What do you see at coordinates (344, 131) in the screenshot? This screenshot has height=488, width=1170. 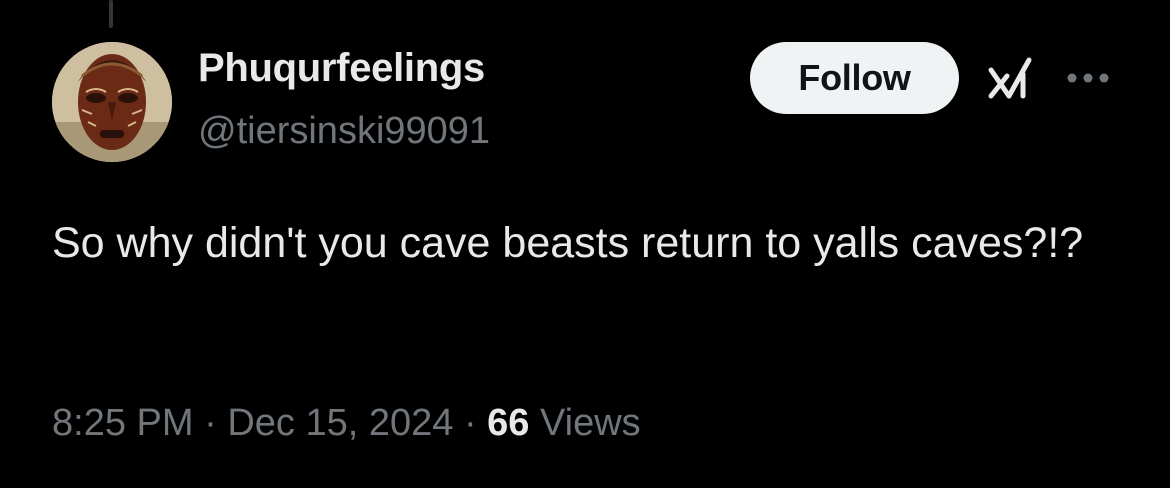 I see `author-handle: @tiersinski99091` at bounding box center [344, 131].